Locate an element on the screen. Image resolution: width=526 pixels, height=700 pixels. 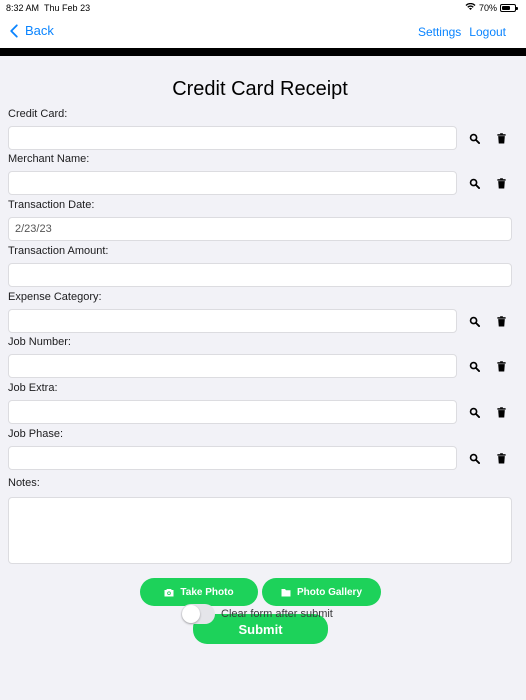
status-time: 8:32 AM Thu Feb 23 is located at coordinates (48, 8).